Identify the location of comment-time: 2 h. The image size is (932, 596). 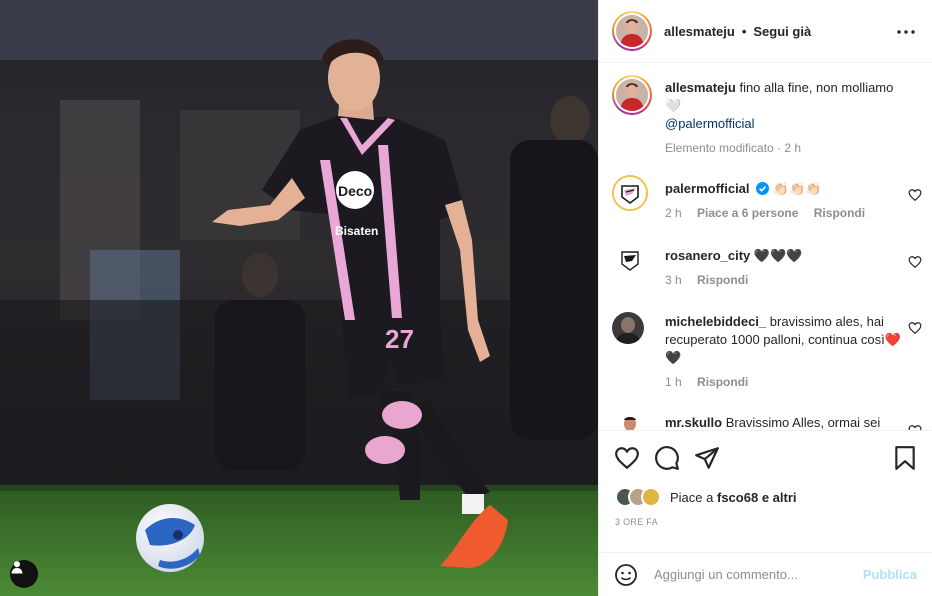
(673, 213).